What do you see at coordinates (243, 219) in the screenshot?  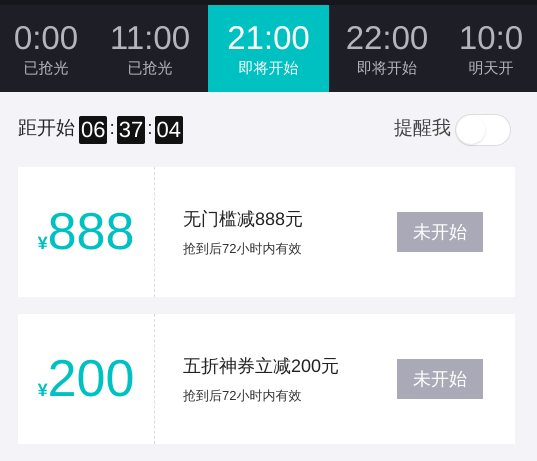 I see `coupon-title: 无门槛减888元` at bounding box center [243, 219].